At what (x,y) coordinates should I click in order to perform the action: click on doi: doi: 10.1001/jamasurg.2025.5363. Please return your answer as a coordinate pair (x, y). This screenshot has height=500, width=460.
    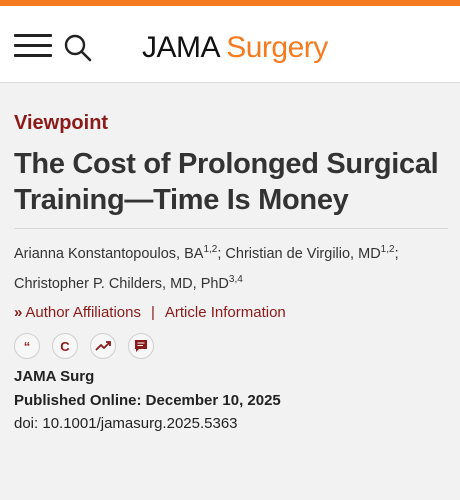
    Looking at the image, I should click on (126, 423).